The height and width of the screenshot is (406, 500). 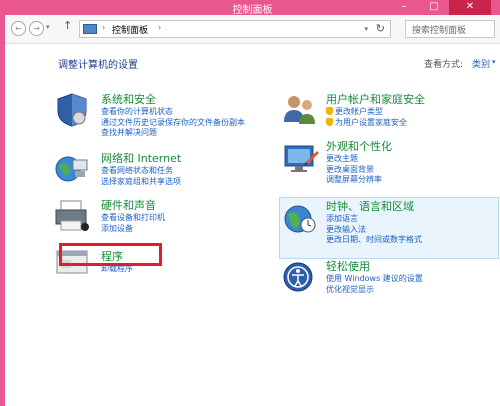 I want to click on link-change-theme: 更改主题, so click(x=359, y=159).